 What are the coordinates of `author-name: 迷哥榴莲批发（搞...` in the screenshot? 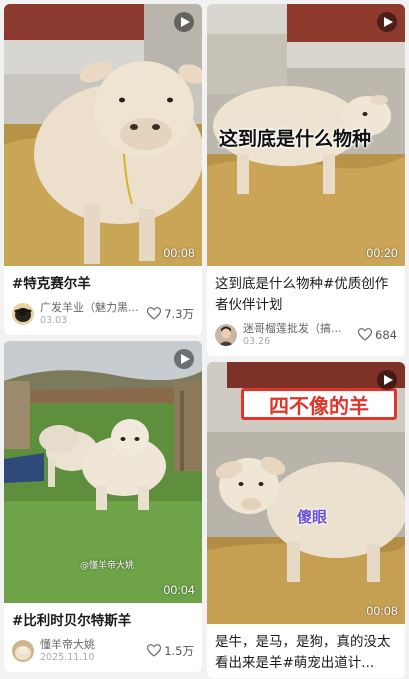 It's located at (298, 328).